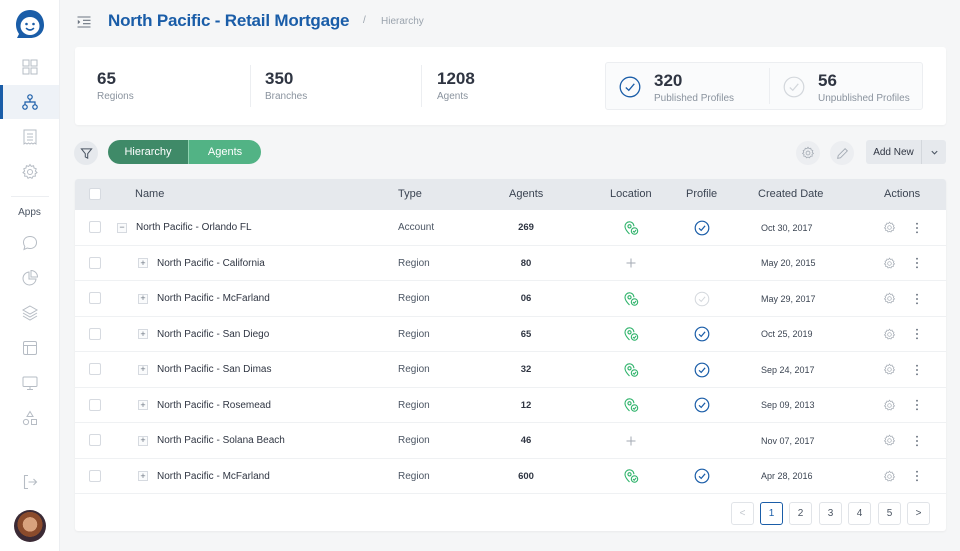  Describe the element at coordinates (148, 152) in the screenshot. I see `tab-hierarchy: Hierarchy` at that location.